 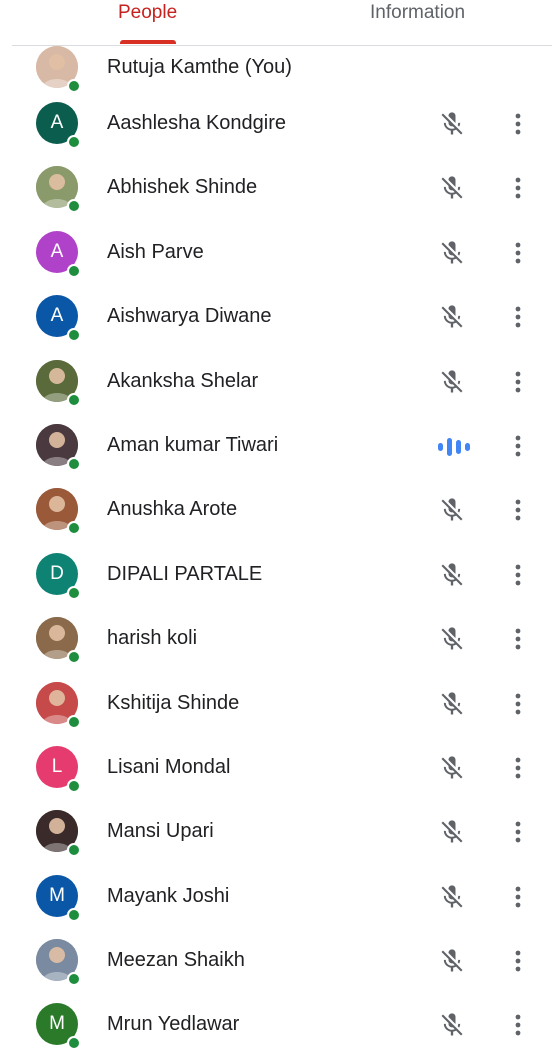 What do you see at coordinates (172, 509) in the screenshot?
I see `participant-name: Anushka Arote` at bounding box center [172, 509].